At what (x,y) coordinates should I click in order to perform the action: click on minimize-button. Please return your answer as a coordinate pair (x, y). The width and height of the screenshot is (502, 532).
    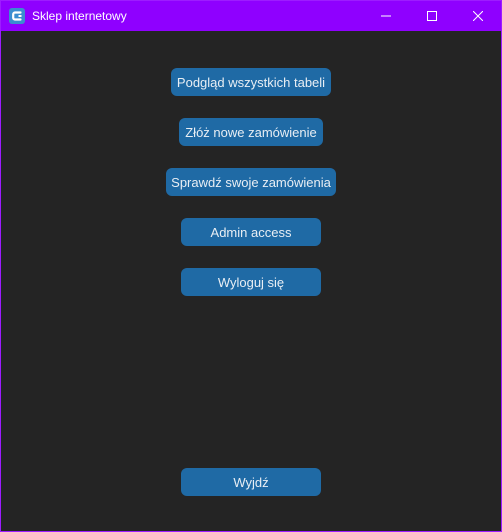
    Looking at the image, I should click on (386, 16).